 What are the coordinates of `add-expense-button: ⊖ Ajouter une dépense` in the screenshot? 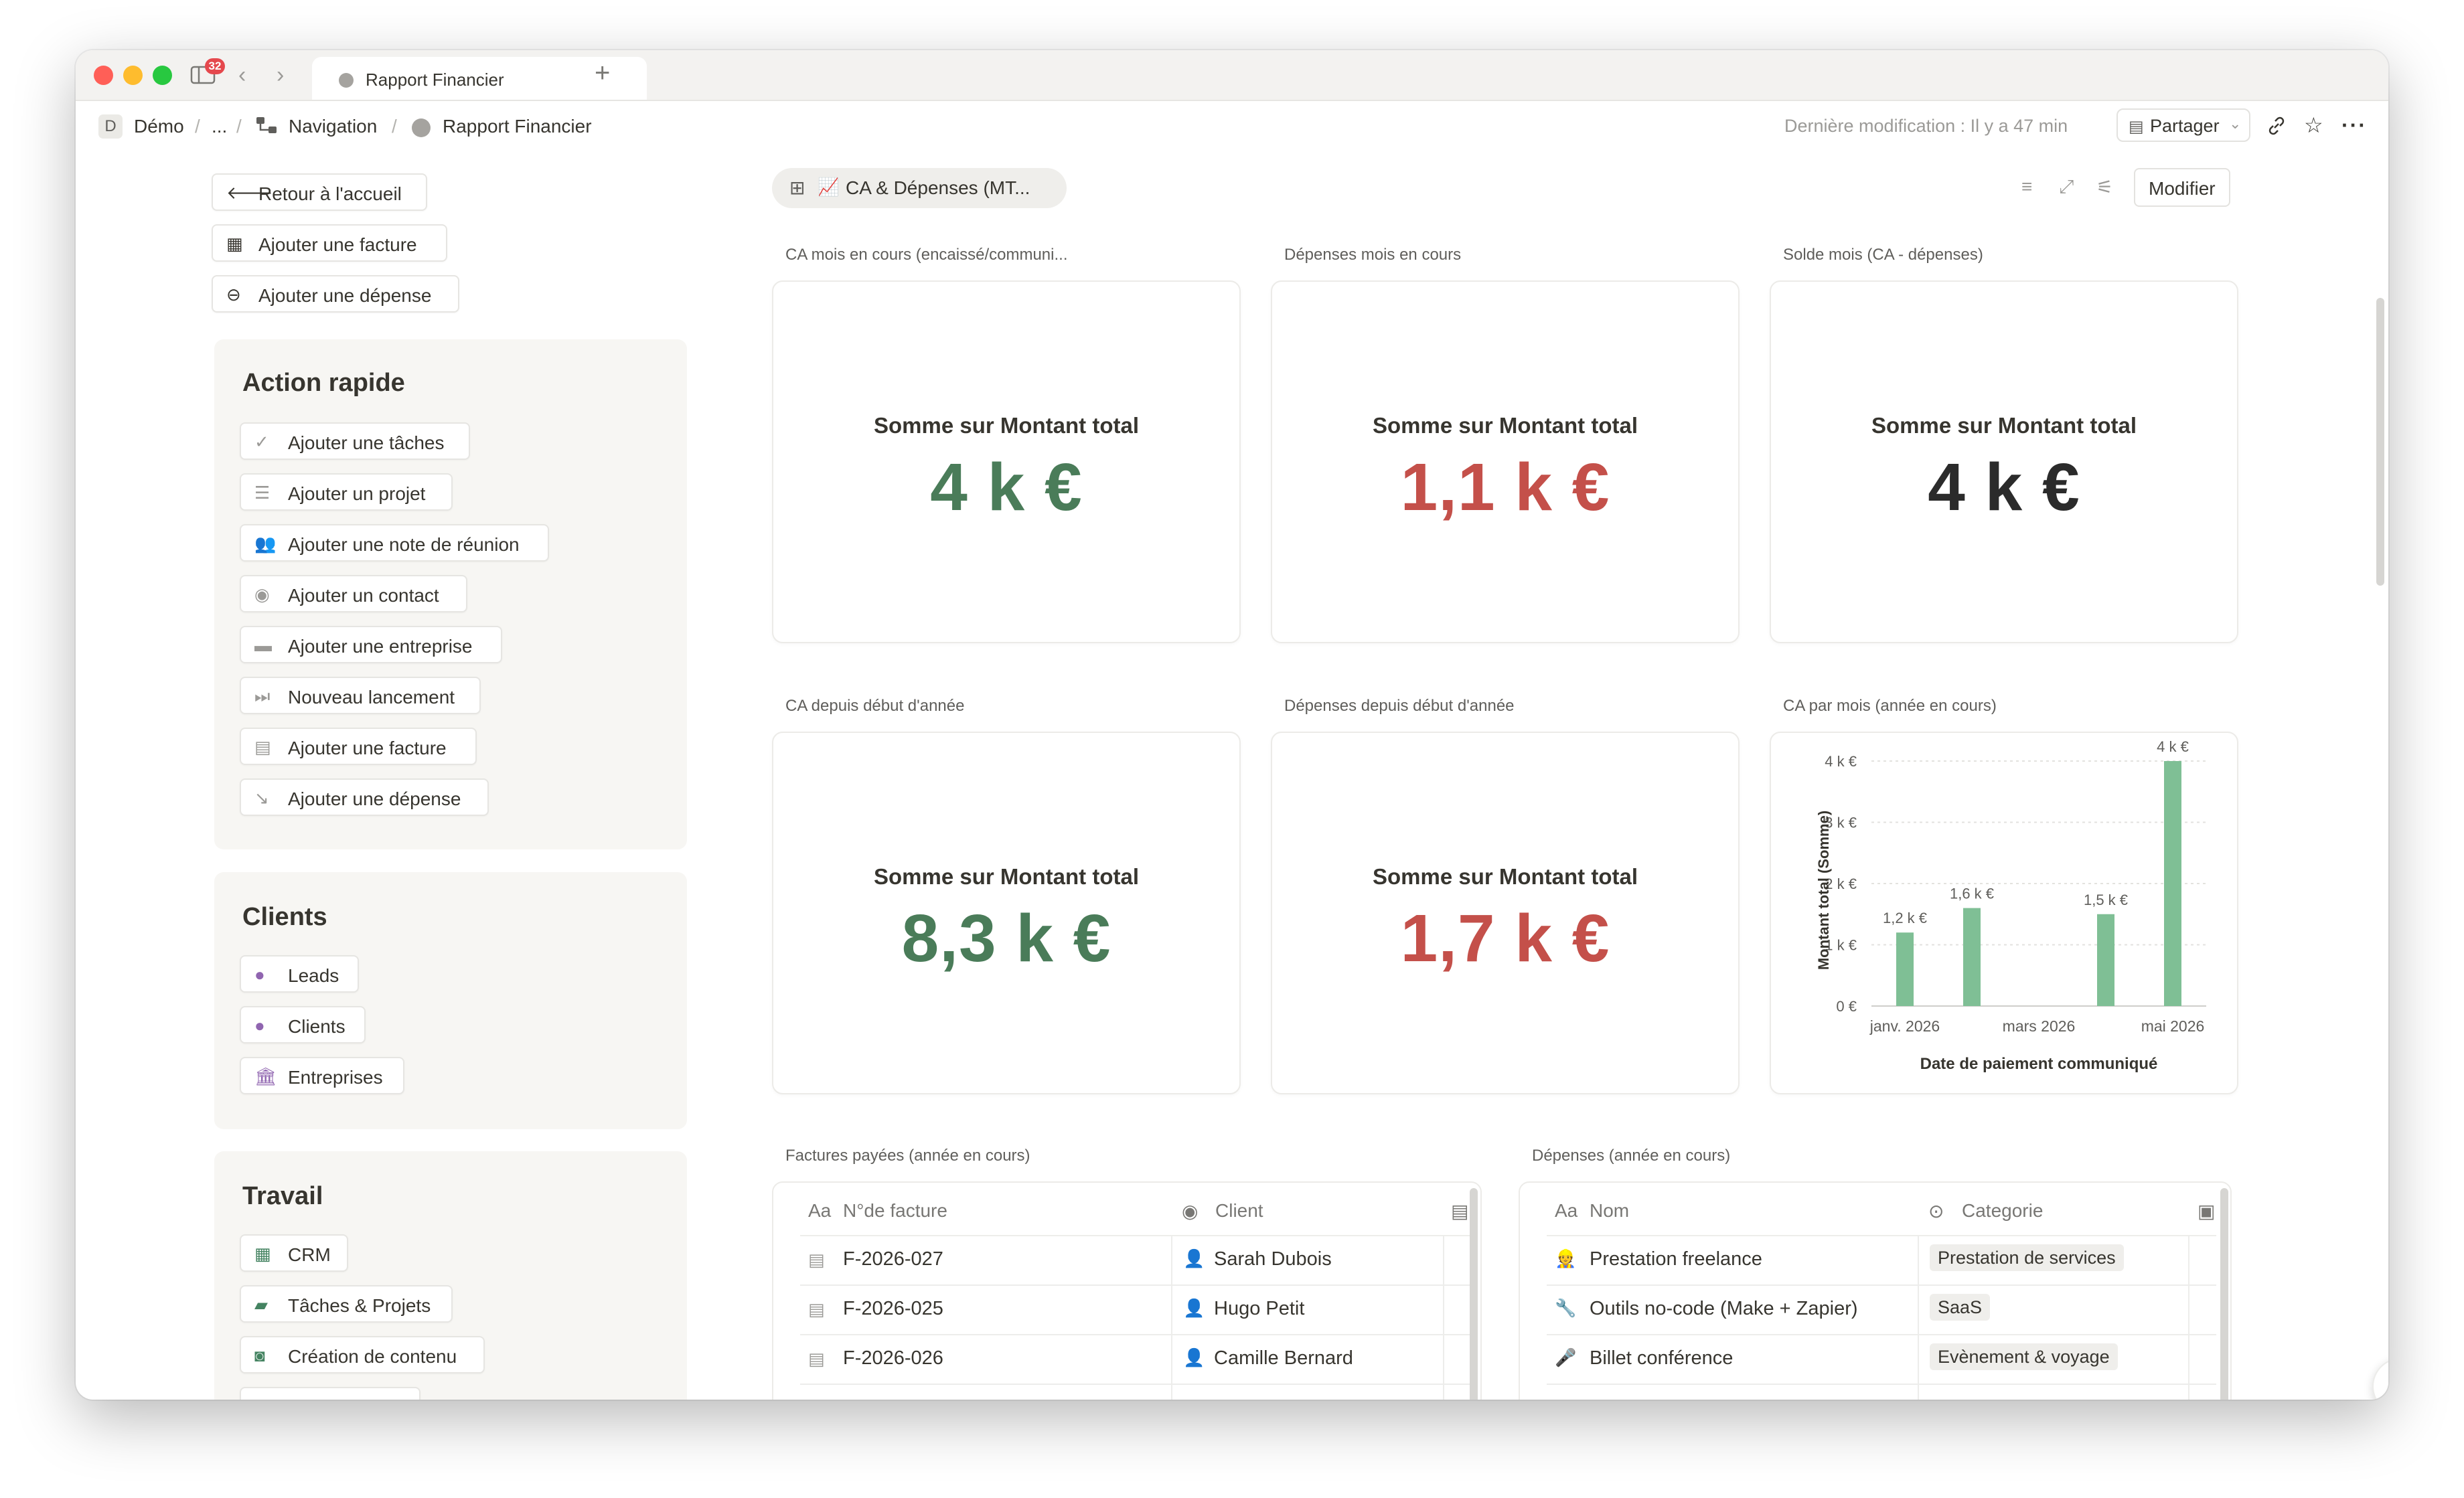 It's located at (335, 294).